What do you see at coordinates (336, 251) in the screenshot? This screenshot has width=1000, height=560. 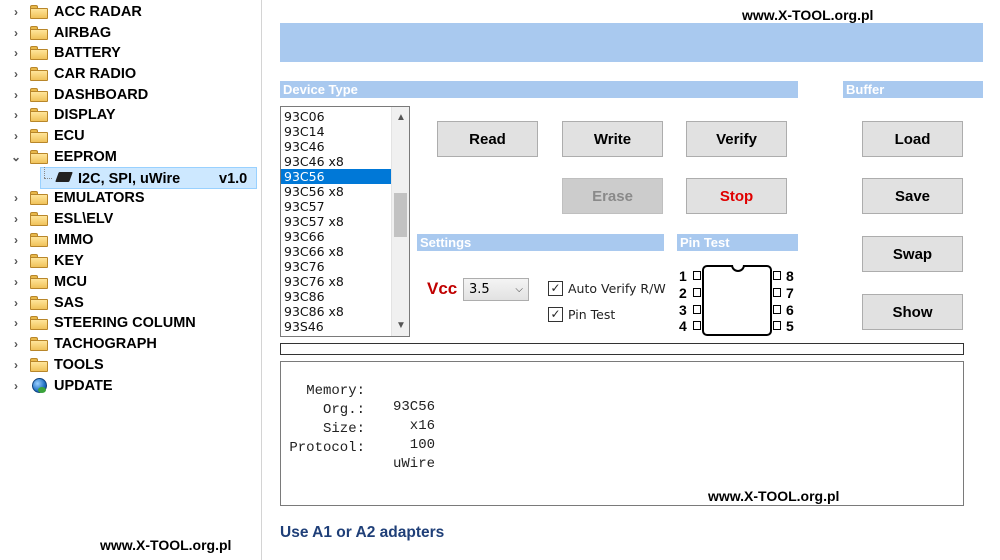 I see `device-list-item: 93C66 x8` at bounding box center [336, 251].